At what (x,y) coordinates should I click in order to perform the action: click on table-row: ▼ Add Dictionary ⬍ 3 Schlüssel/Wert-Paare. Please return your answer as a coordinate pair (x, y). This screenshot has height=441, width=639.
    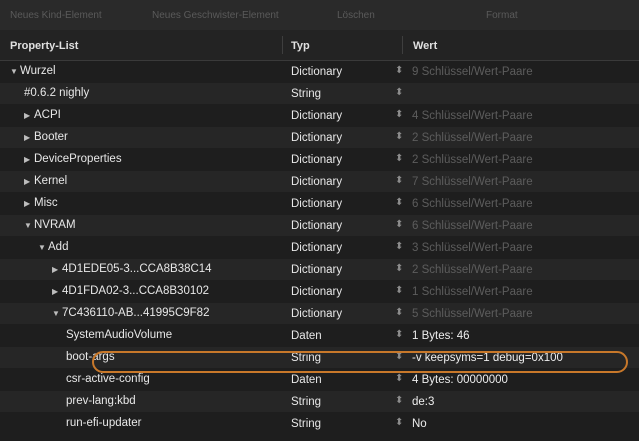
    Looking at the image, I should click on (319, 247).